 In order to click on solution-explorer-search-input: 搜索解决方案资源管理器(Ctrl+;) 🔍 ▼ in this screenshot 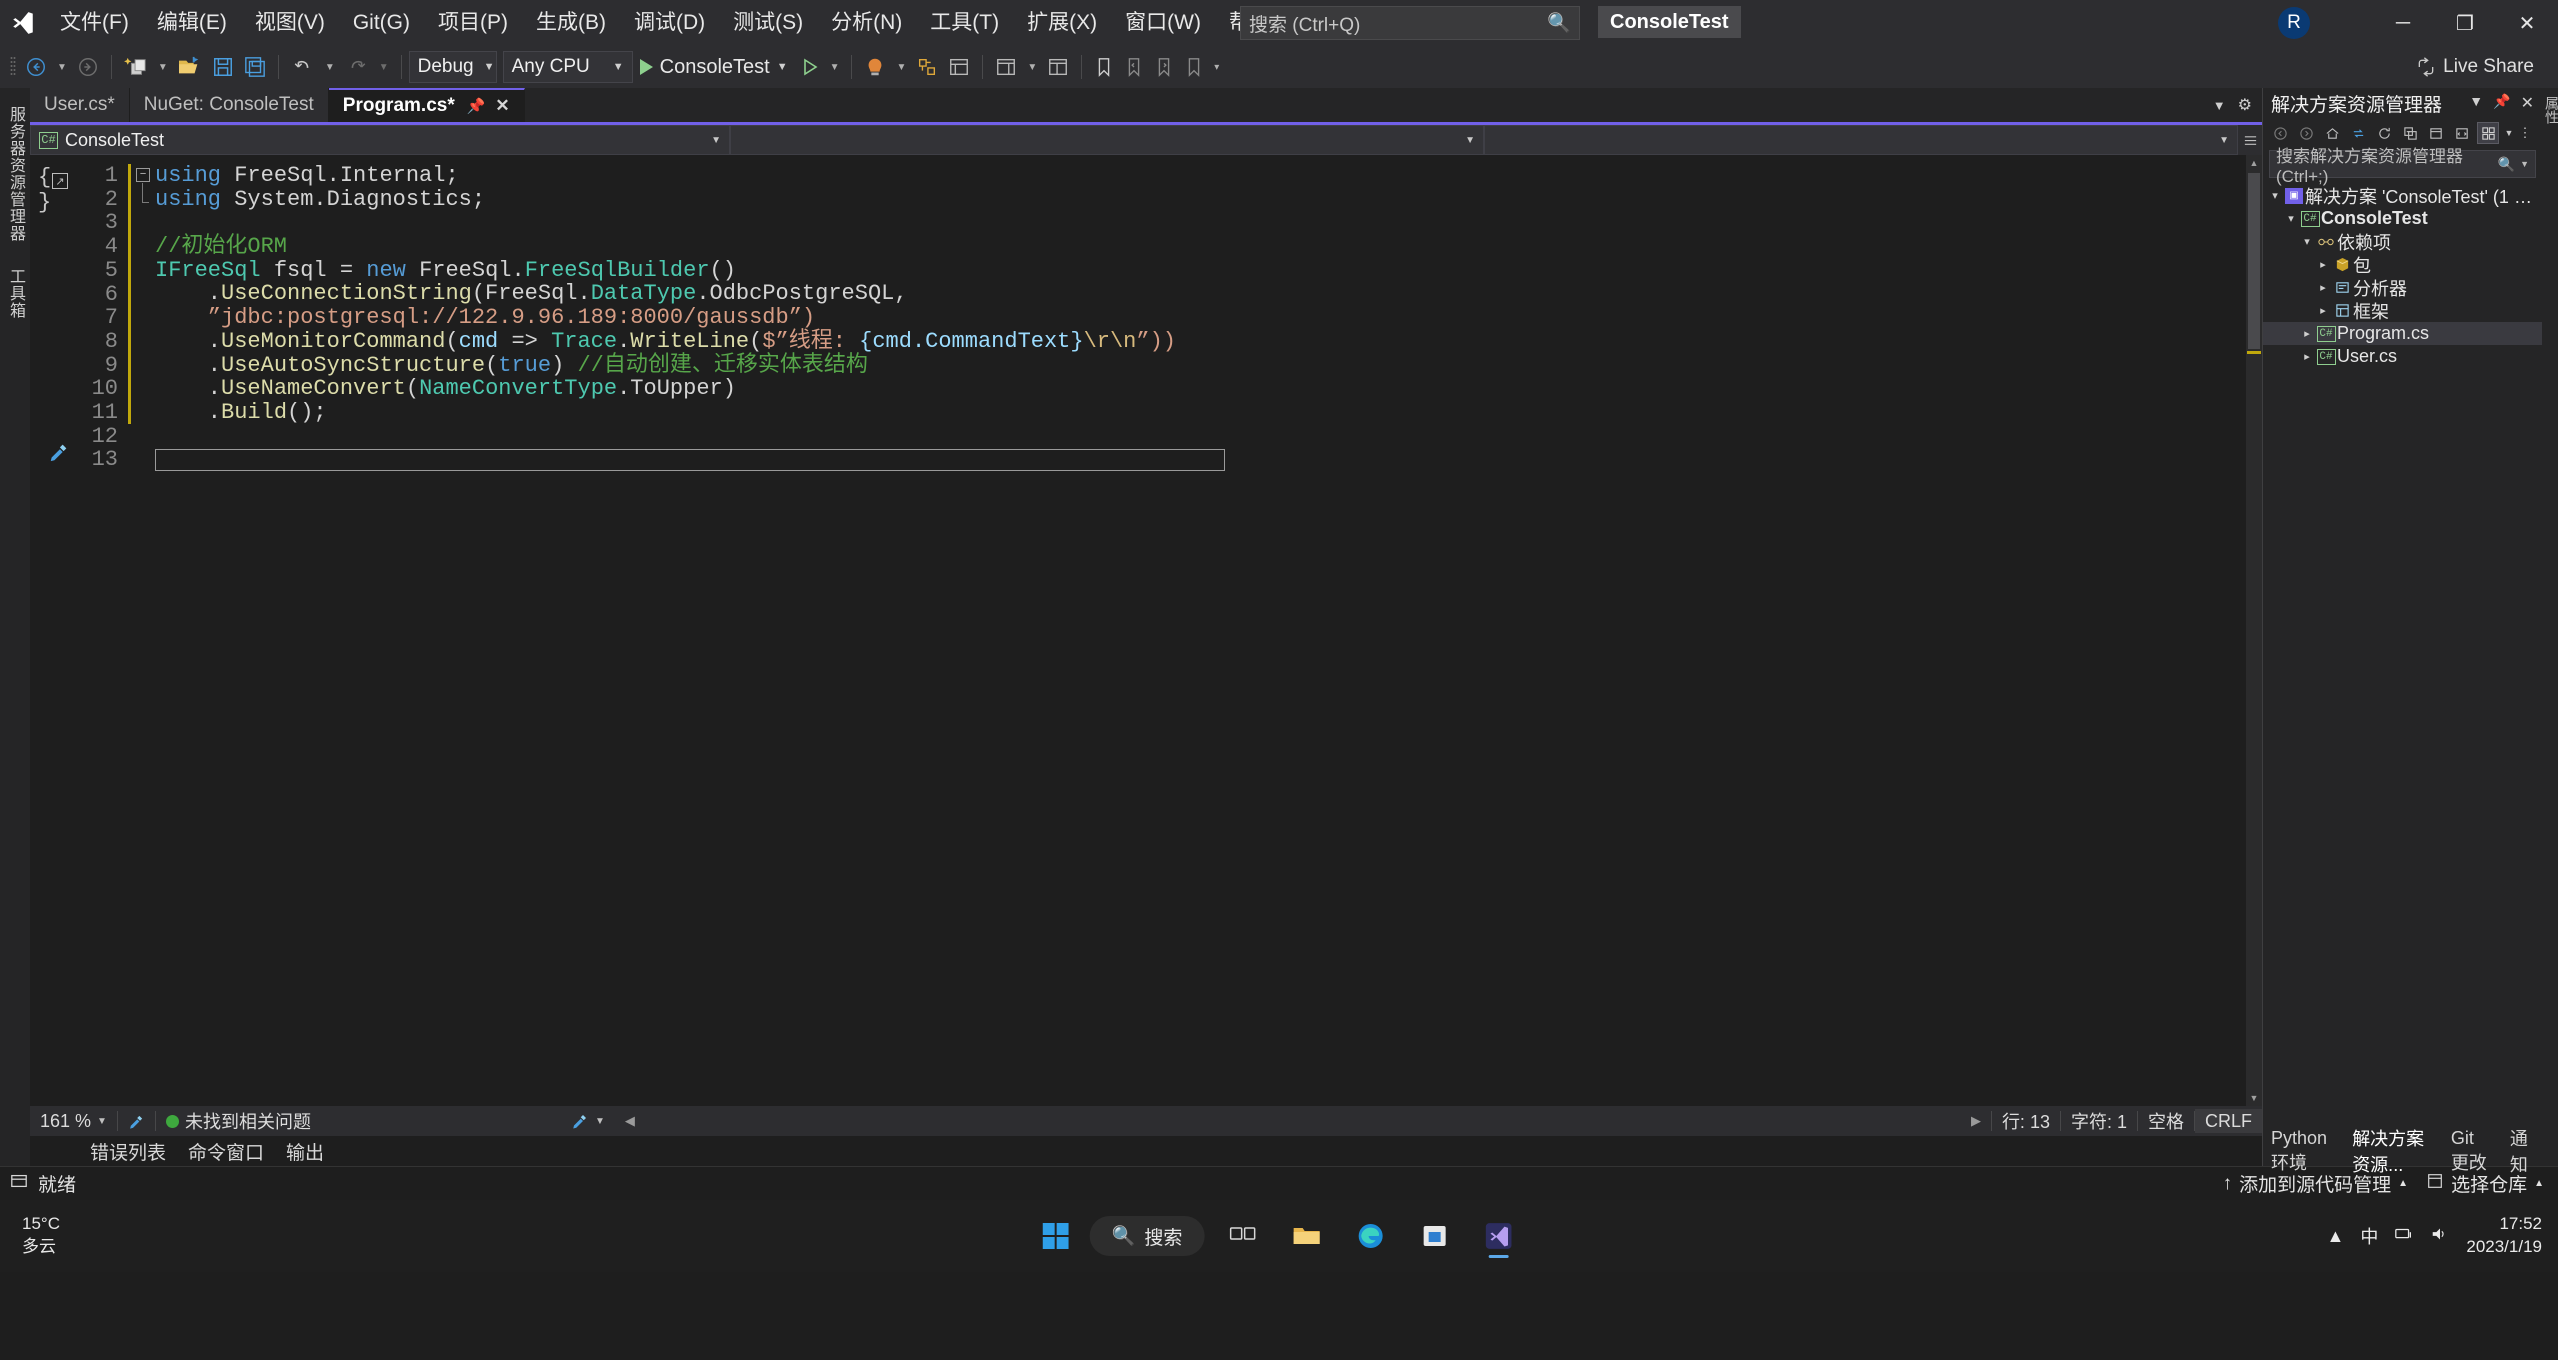, I will do `click(2402, 166)`.